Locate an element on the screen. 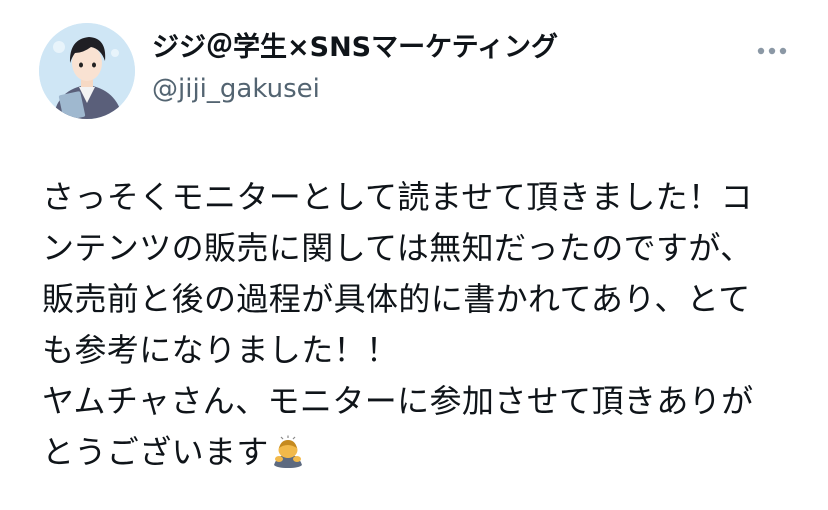 The width and height of the screenshot is (828, 510). bowing-person-emoji is located at coordinates (288, 458).